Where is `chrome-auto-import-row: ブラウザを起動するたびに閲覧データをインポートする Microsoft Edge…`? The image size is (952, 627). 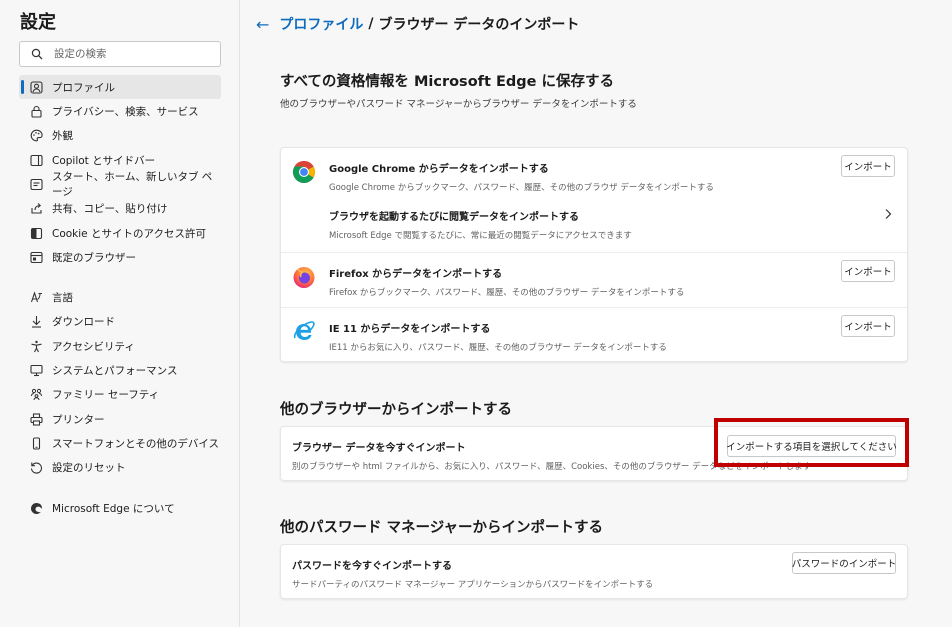 chrome-auto-import-row: ブラウザを起動するたびに閲覧データをインポートする Microsoft Edge… is located at coordinates (594, 224).